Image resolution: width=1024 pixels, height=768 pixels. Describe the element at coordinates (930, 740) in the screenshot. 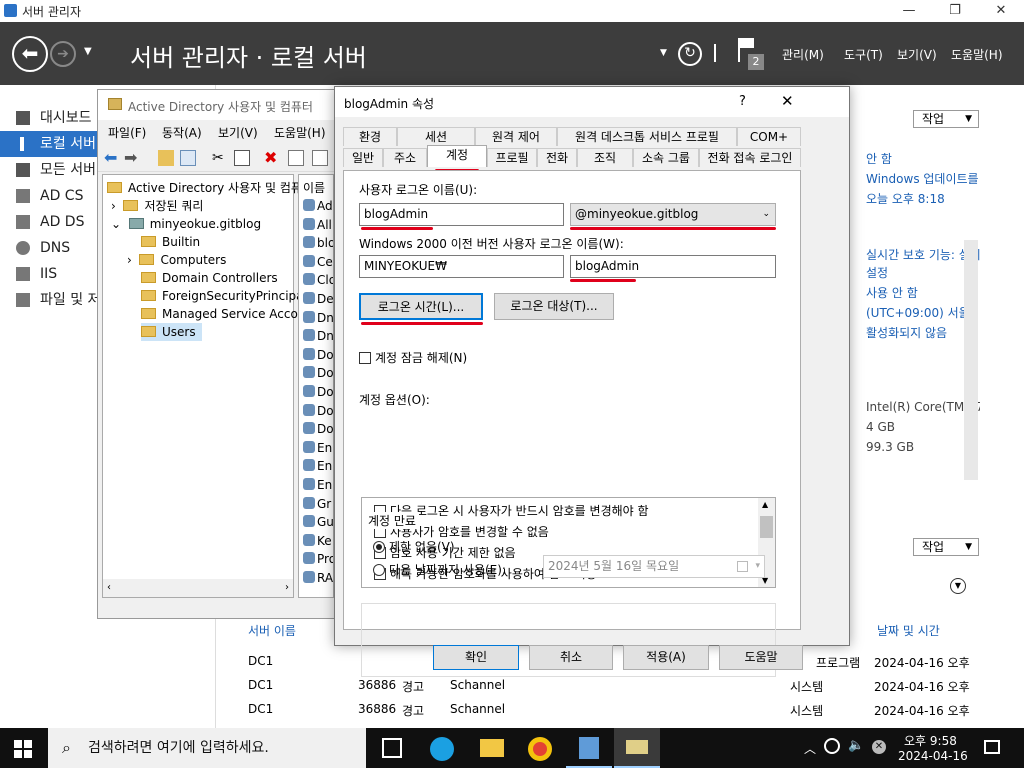

I see `clock-time: 오후 9:58` at that location.